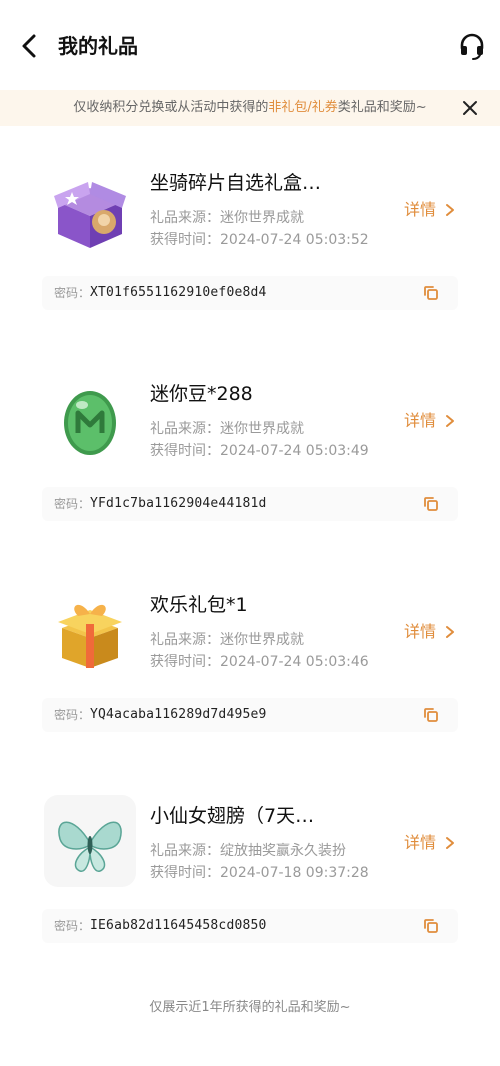 The width and height of the screenshot is (500, 1066). Describe the element at coordinates (178, 925) in the screenshot. I see `code-value: IE6ab82d11645458cd0850` at that location.